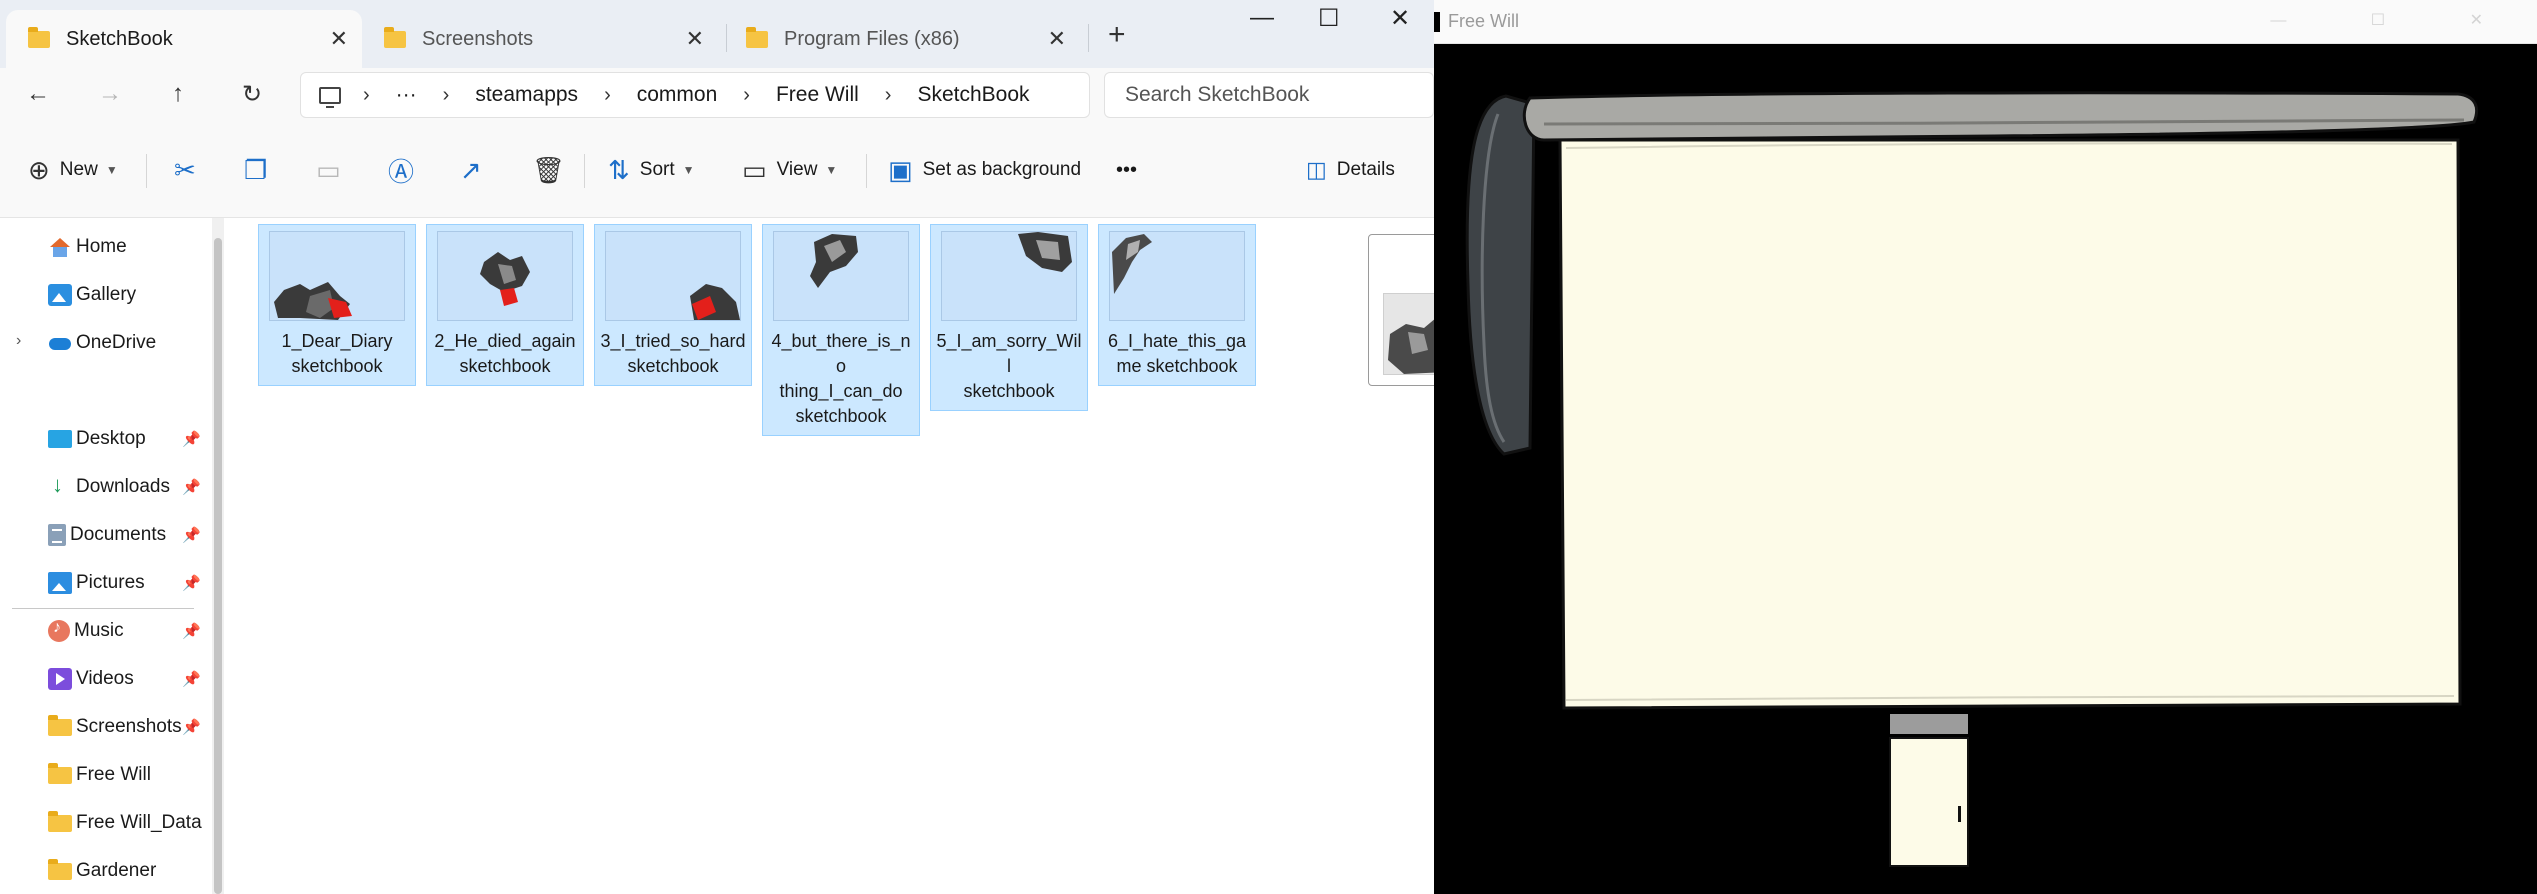 This screenshot has height=894, width=2537. I want to click on paste-button: ▭, so click(333, 170).